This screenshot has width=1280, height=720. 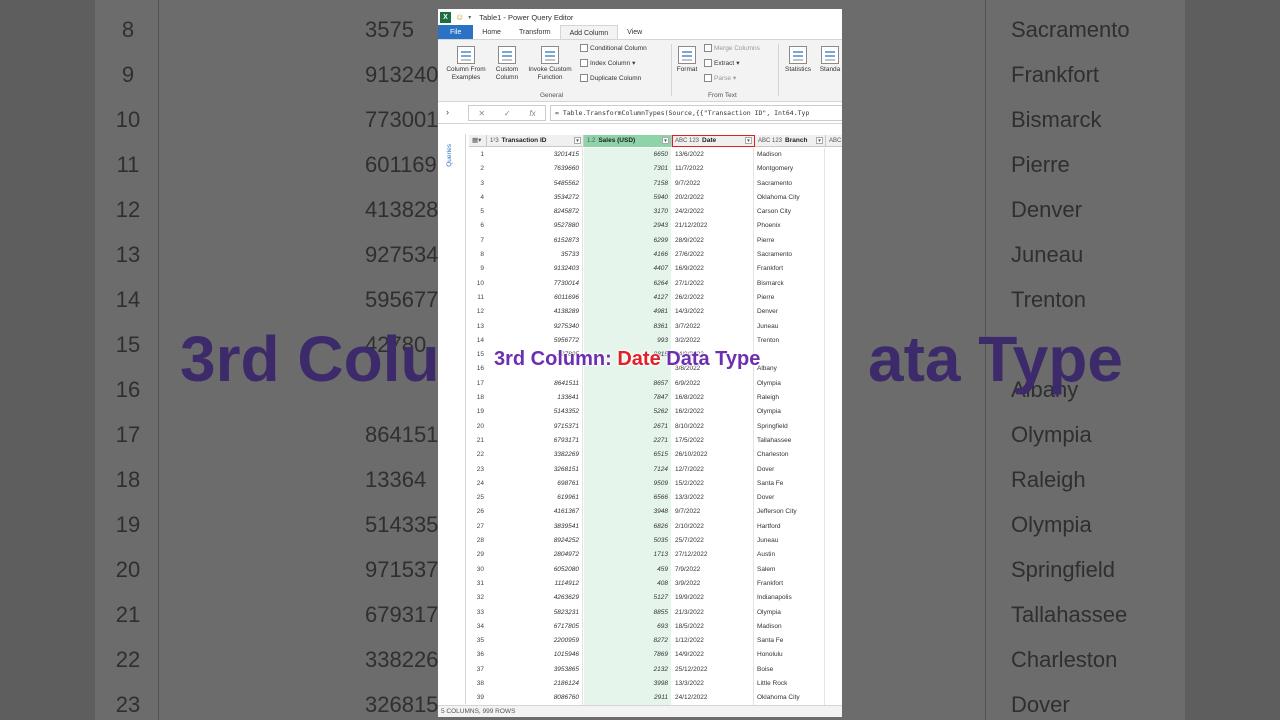 I want to click on date-cell: 18/5/2022, so click(x=713, y=627).